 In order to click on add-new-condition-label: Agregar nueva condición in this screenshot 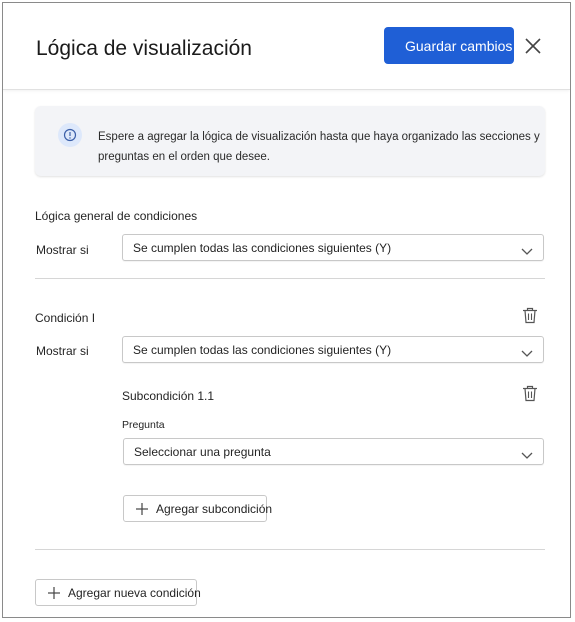, I will do `click(134, 593)`.